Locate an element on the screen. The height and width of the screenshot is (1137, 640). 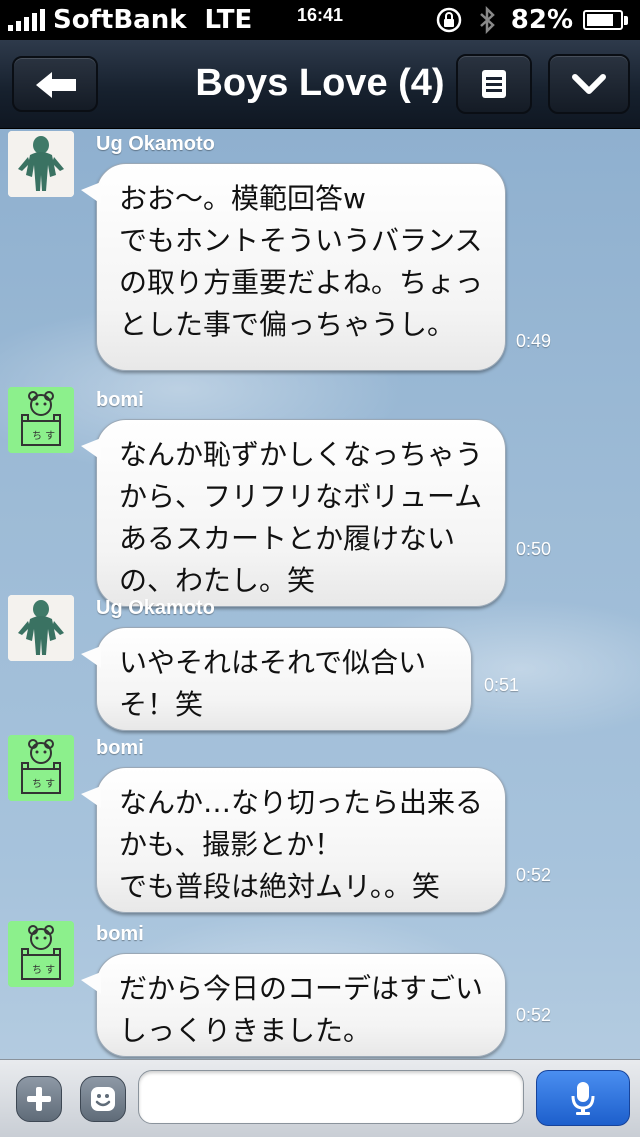
message-time: 0:51 is located at coordinates (502, 685).